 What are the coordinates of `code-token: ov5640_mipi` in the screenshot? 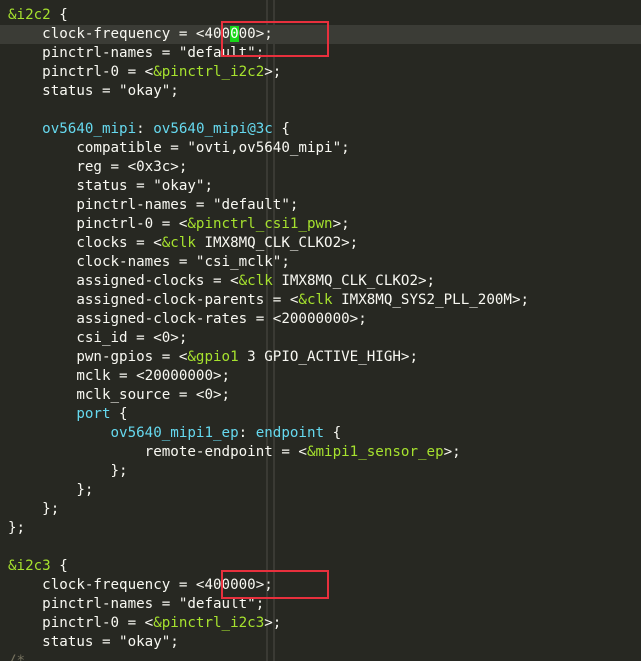 It's located at (89, 129).